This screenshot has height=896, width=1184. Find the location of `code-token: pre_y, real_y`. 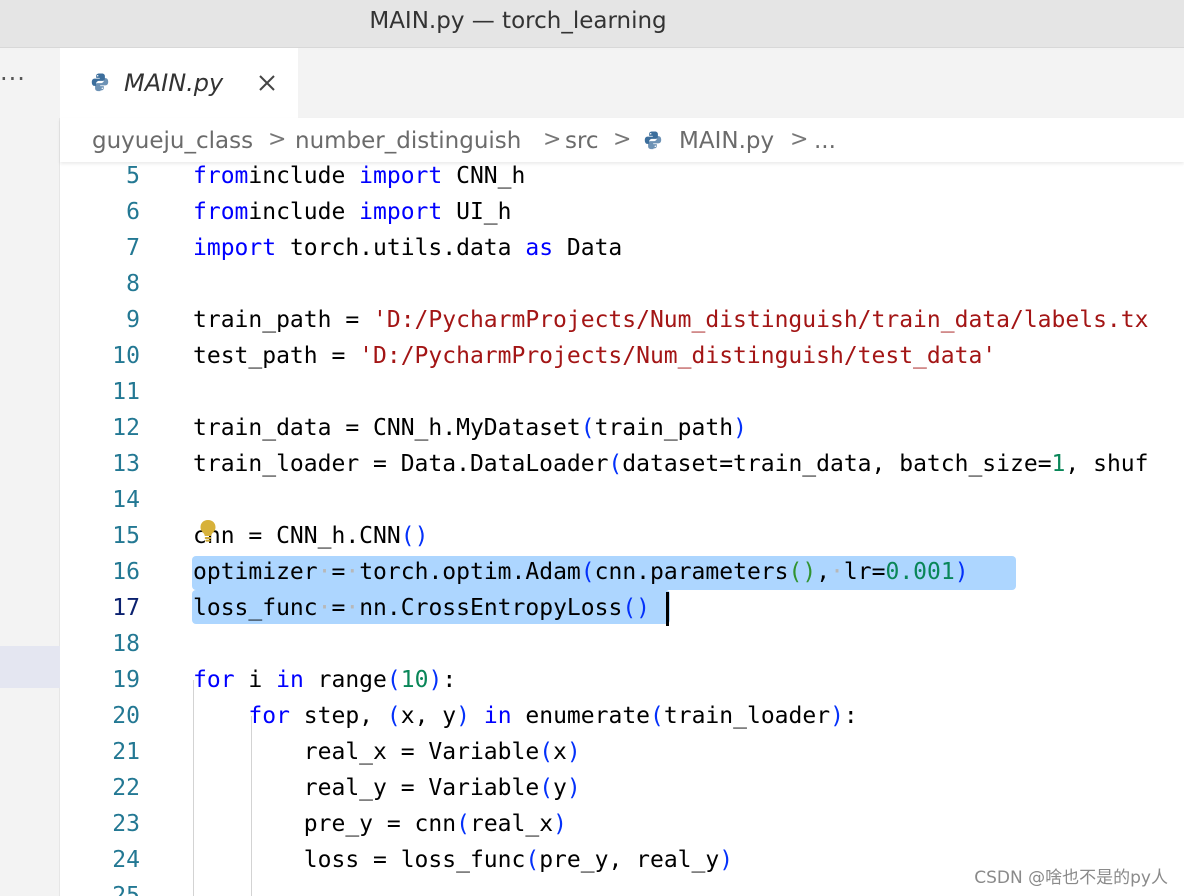

code-token: pre_y, real_y is located at coordinates (629, 860).